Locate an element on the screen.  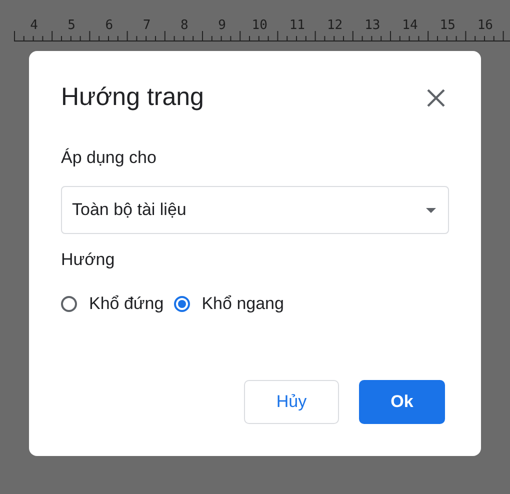
ruler-number: 13 is located at coordinates (372, 25).